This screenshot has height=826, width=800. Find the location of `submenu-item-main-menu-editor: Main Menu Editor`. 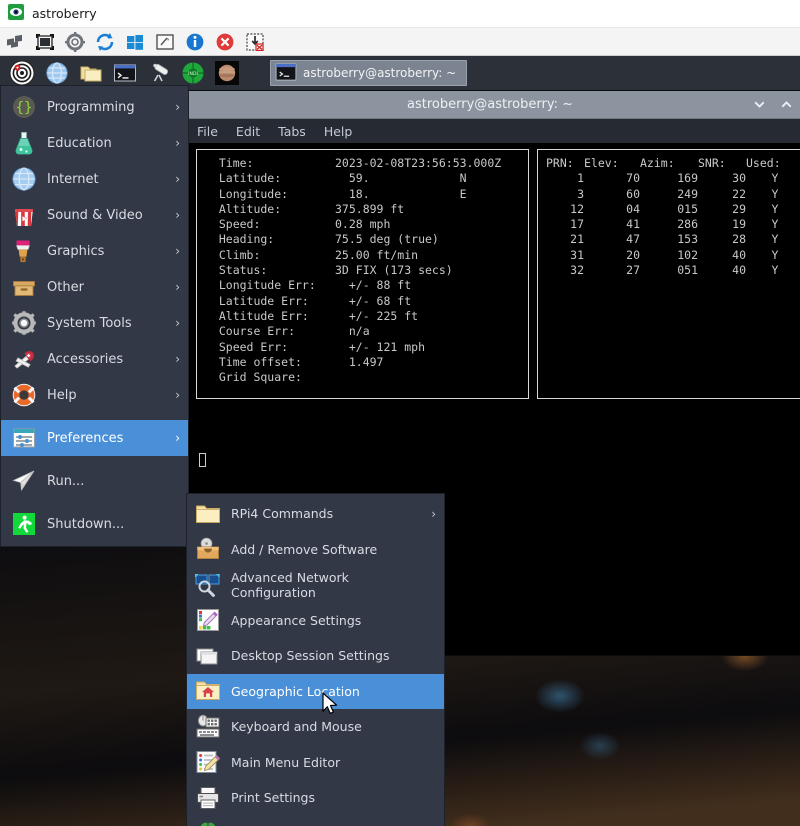

submenu-item-main-menu-editor: Main Menu Editor is located at coordinates (315, 763).